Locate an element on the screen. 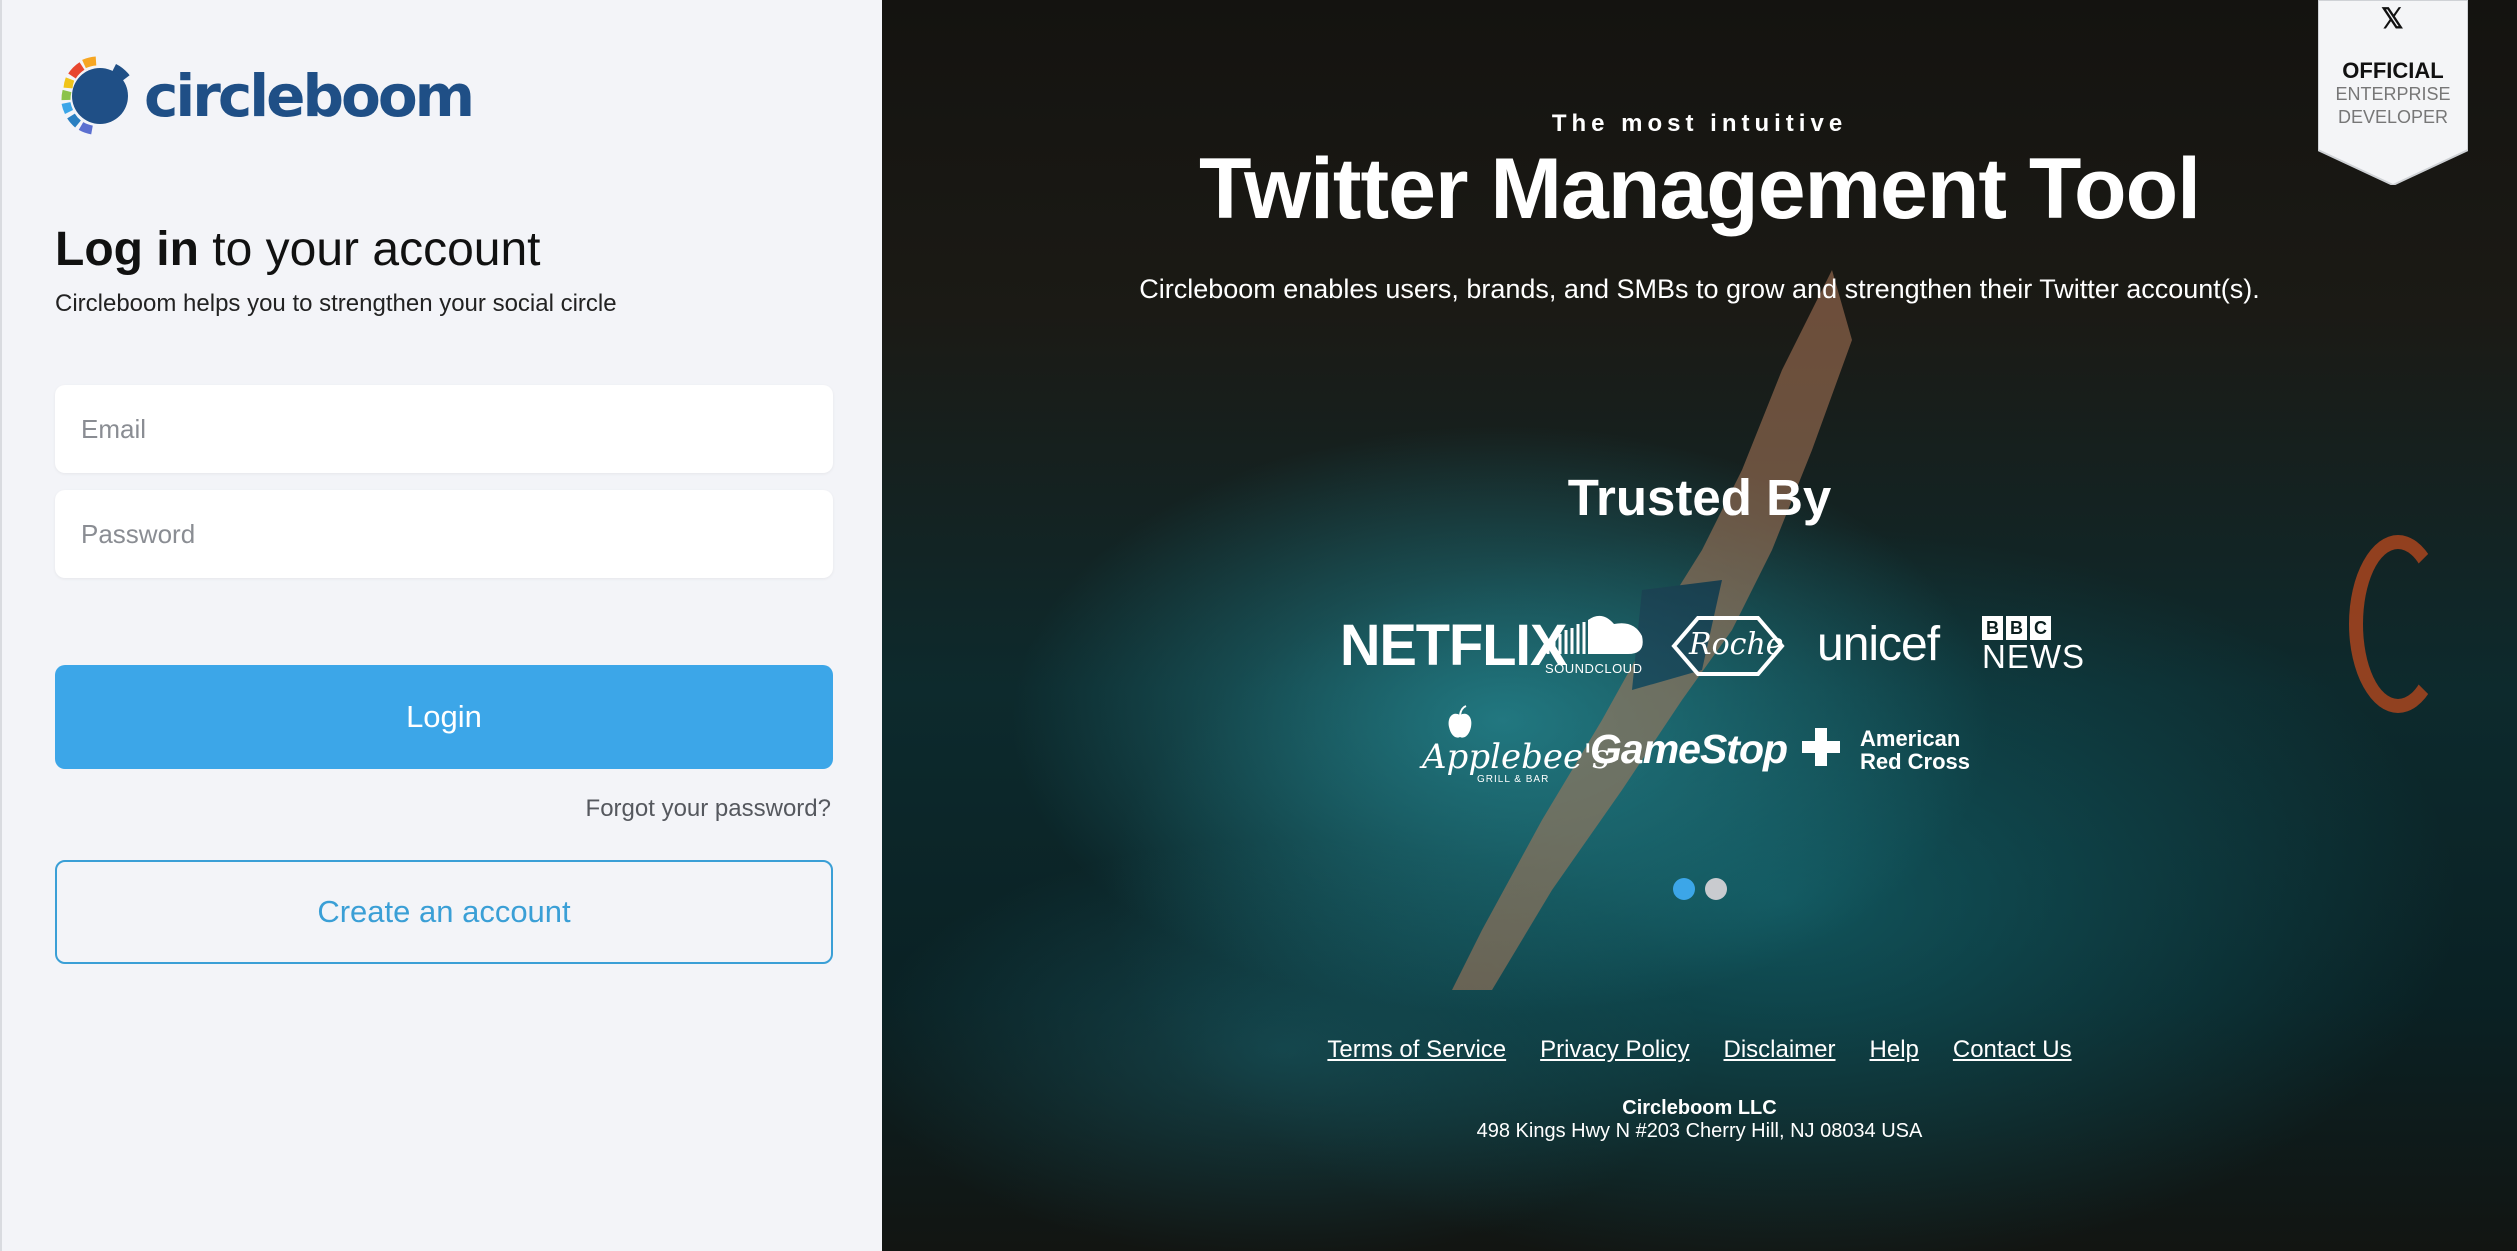 Image resolution: width=2517 pixels, height=1251 pixels. hero-title: Twitter Management Tool is located at coordinates (1699, 189).